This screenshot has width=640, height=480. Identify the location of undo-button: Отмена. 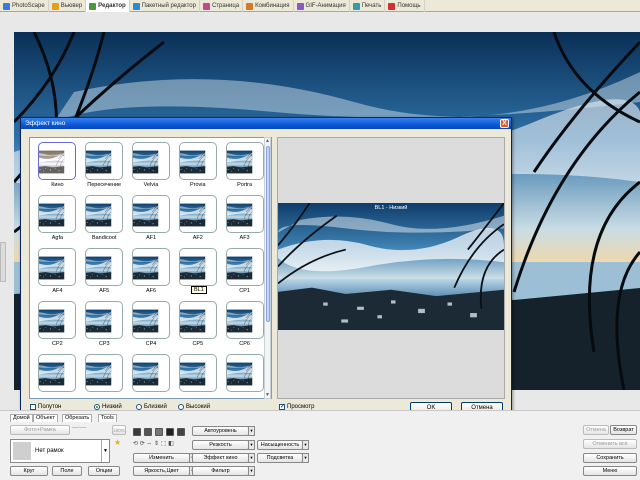
(596, 430).